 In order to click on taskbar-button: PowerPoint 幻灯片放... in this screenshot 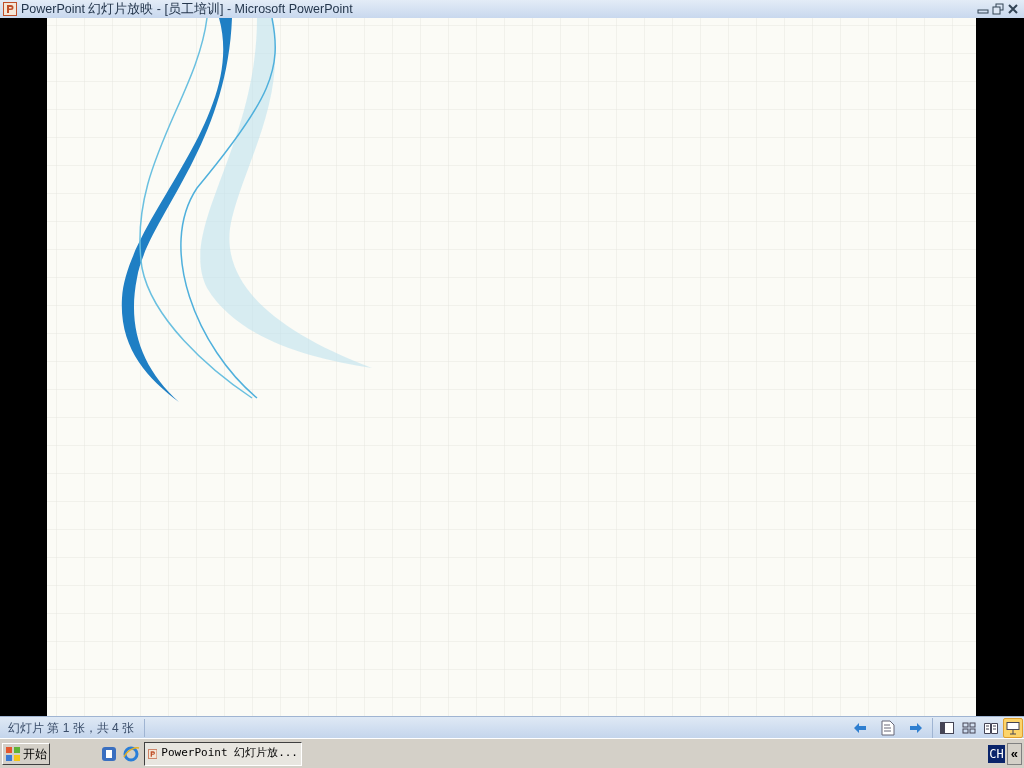, I will do `click(223, 753)`.